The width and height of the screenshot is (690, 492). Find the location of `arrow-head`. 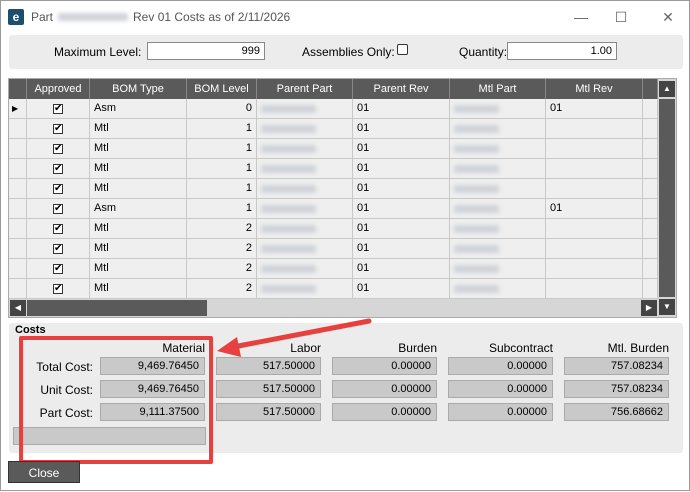

arrow-head is located at coordinates (229, 347).